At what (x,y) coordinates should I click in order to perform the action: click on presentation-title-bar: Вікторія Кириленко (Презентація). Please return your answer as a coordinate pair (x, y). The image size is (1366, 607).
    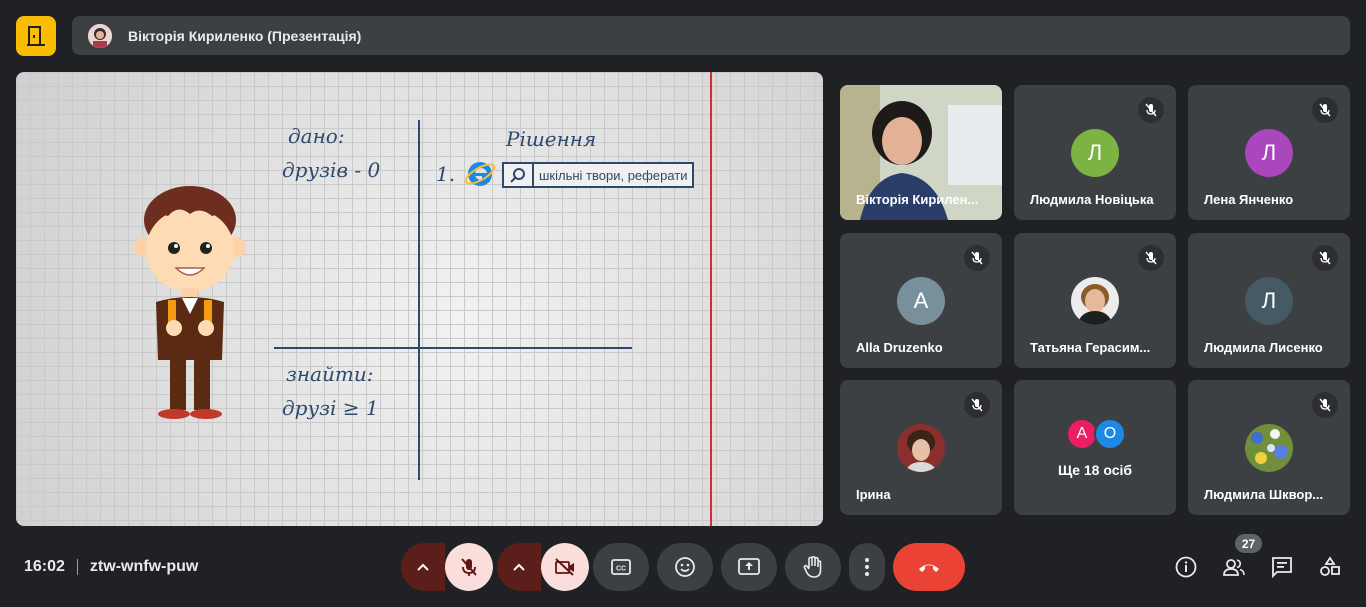
    Looking at the image, I should click on (711, 35).